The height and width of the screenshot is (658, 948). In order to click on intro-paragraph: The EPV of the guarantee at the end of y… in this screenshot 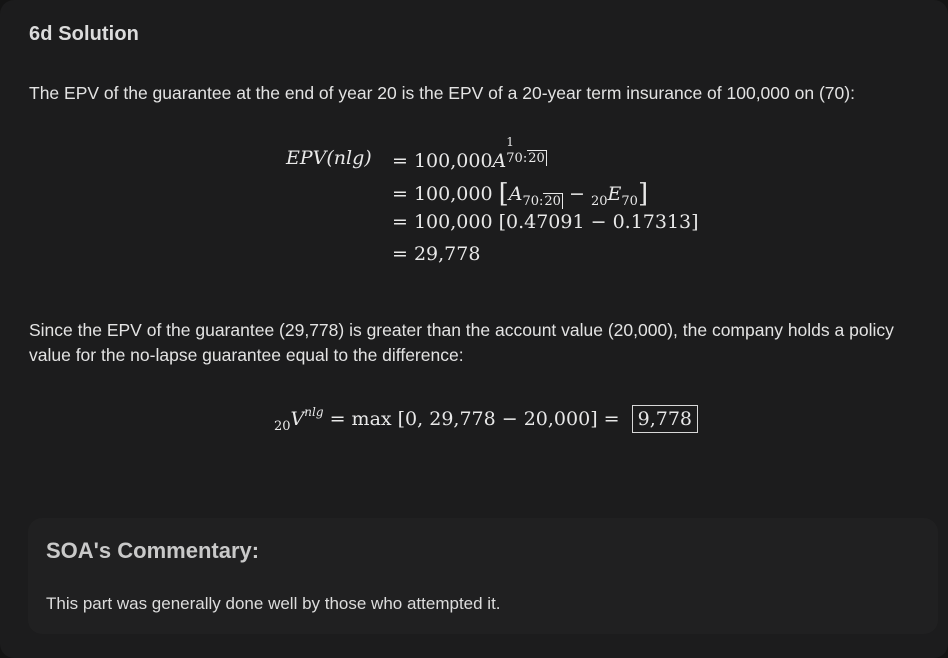, I will do `click(442, 93)`.